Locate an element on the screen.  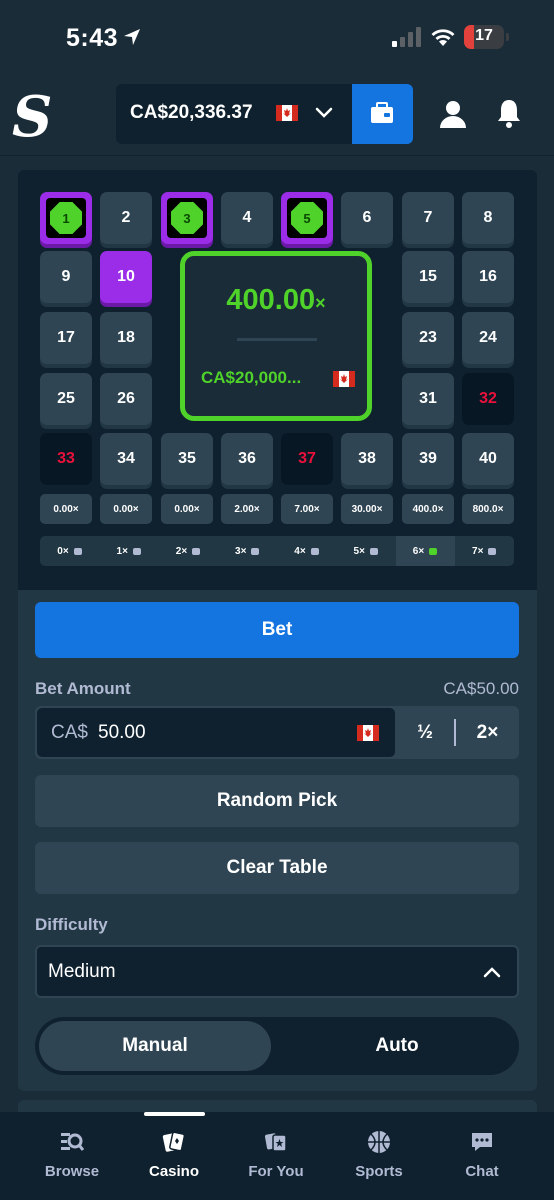
random-pick-button: Random Pick is located at coordinates (277, 801).